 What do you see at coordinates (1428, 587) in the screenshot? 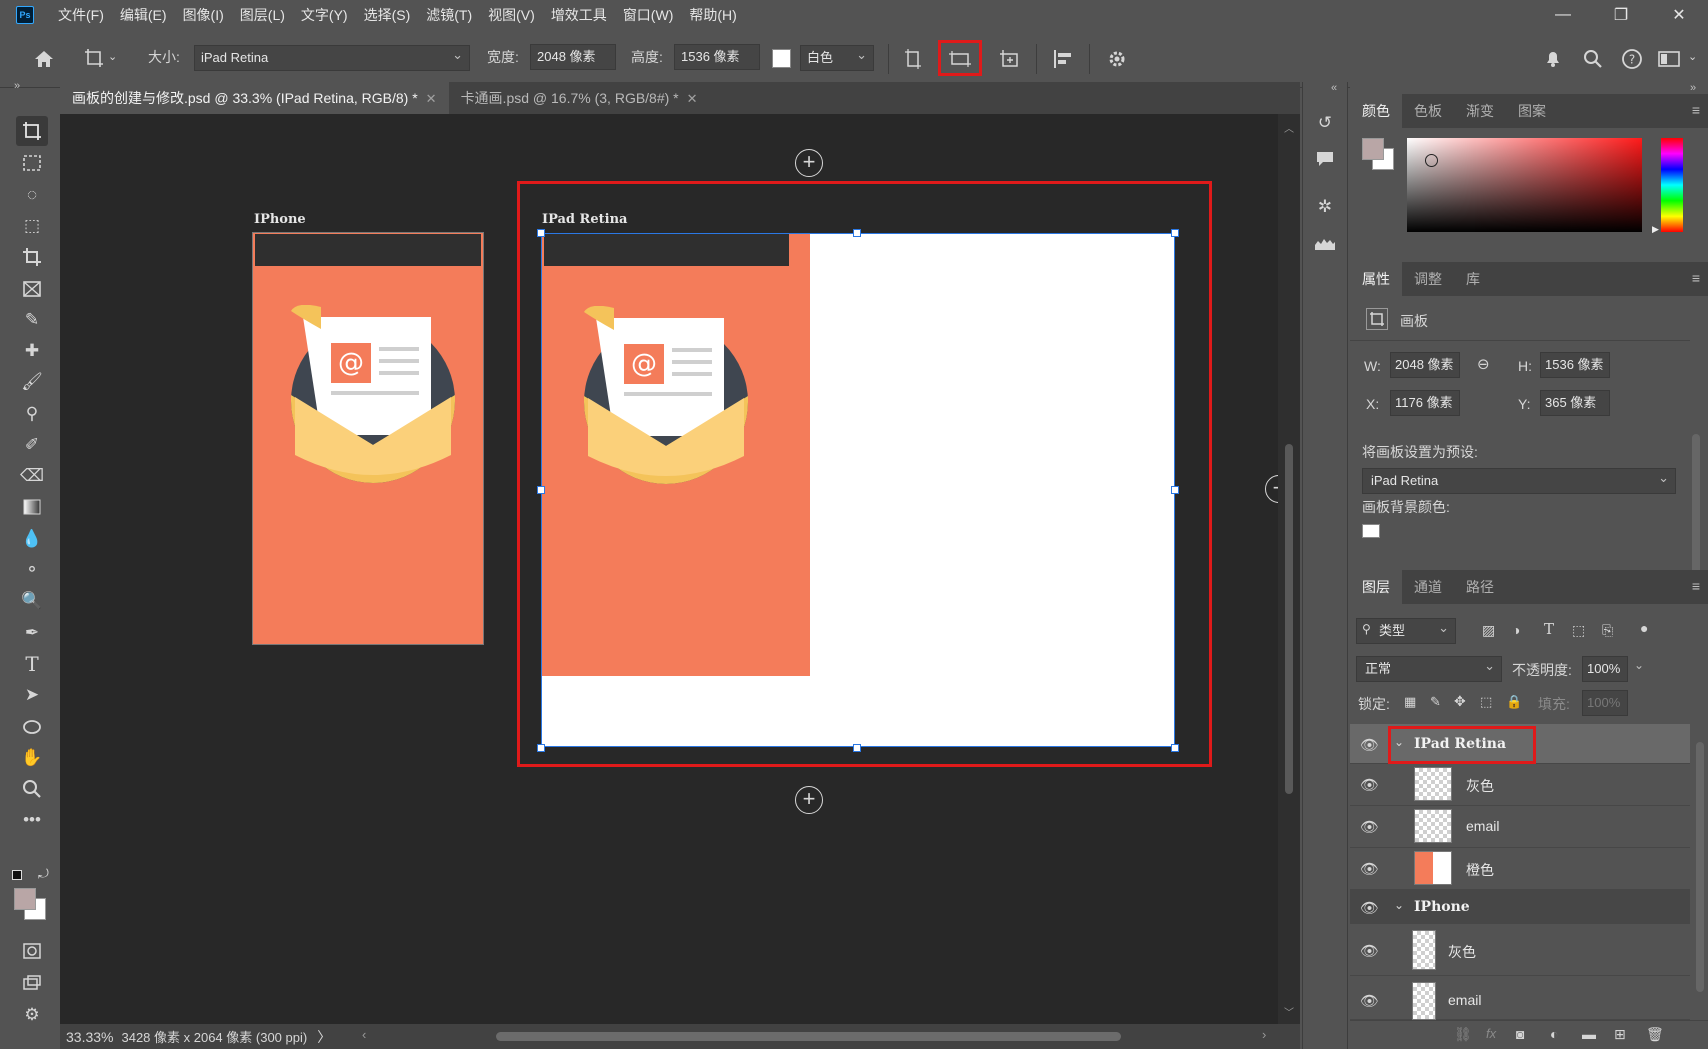
I see `tab-channels: 通道` at bounding box center [1428, 587].